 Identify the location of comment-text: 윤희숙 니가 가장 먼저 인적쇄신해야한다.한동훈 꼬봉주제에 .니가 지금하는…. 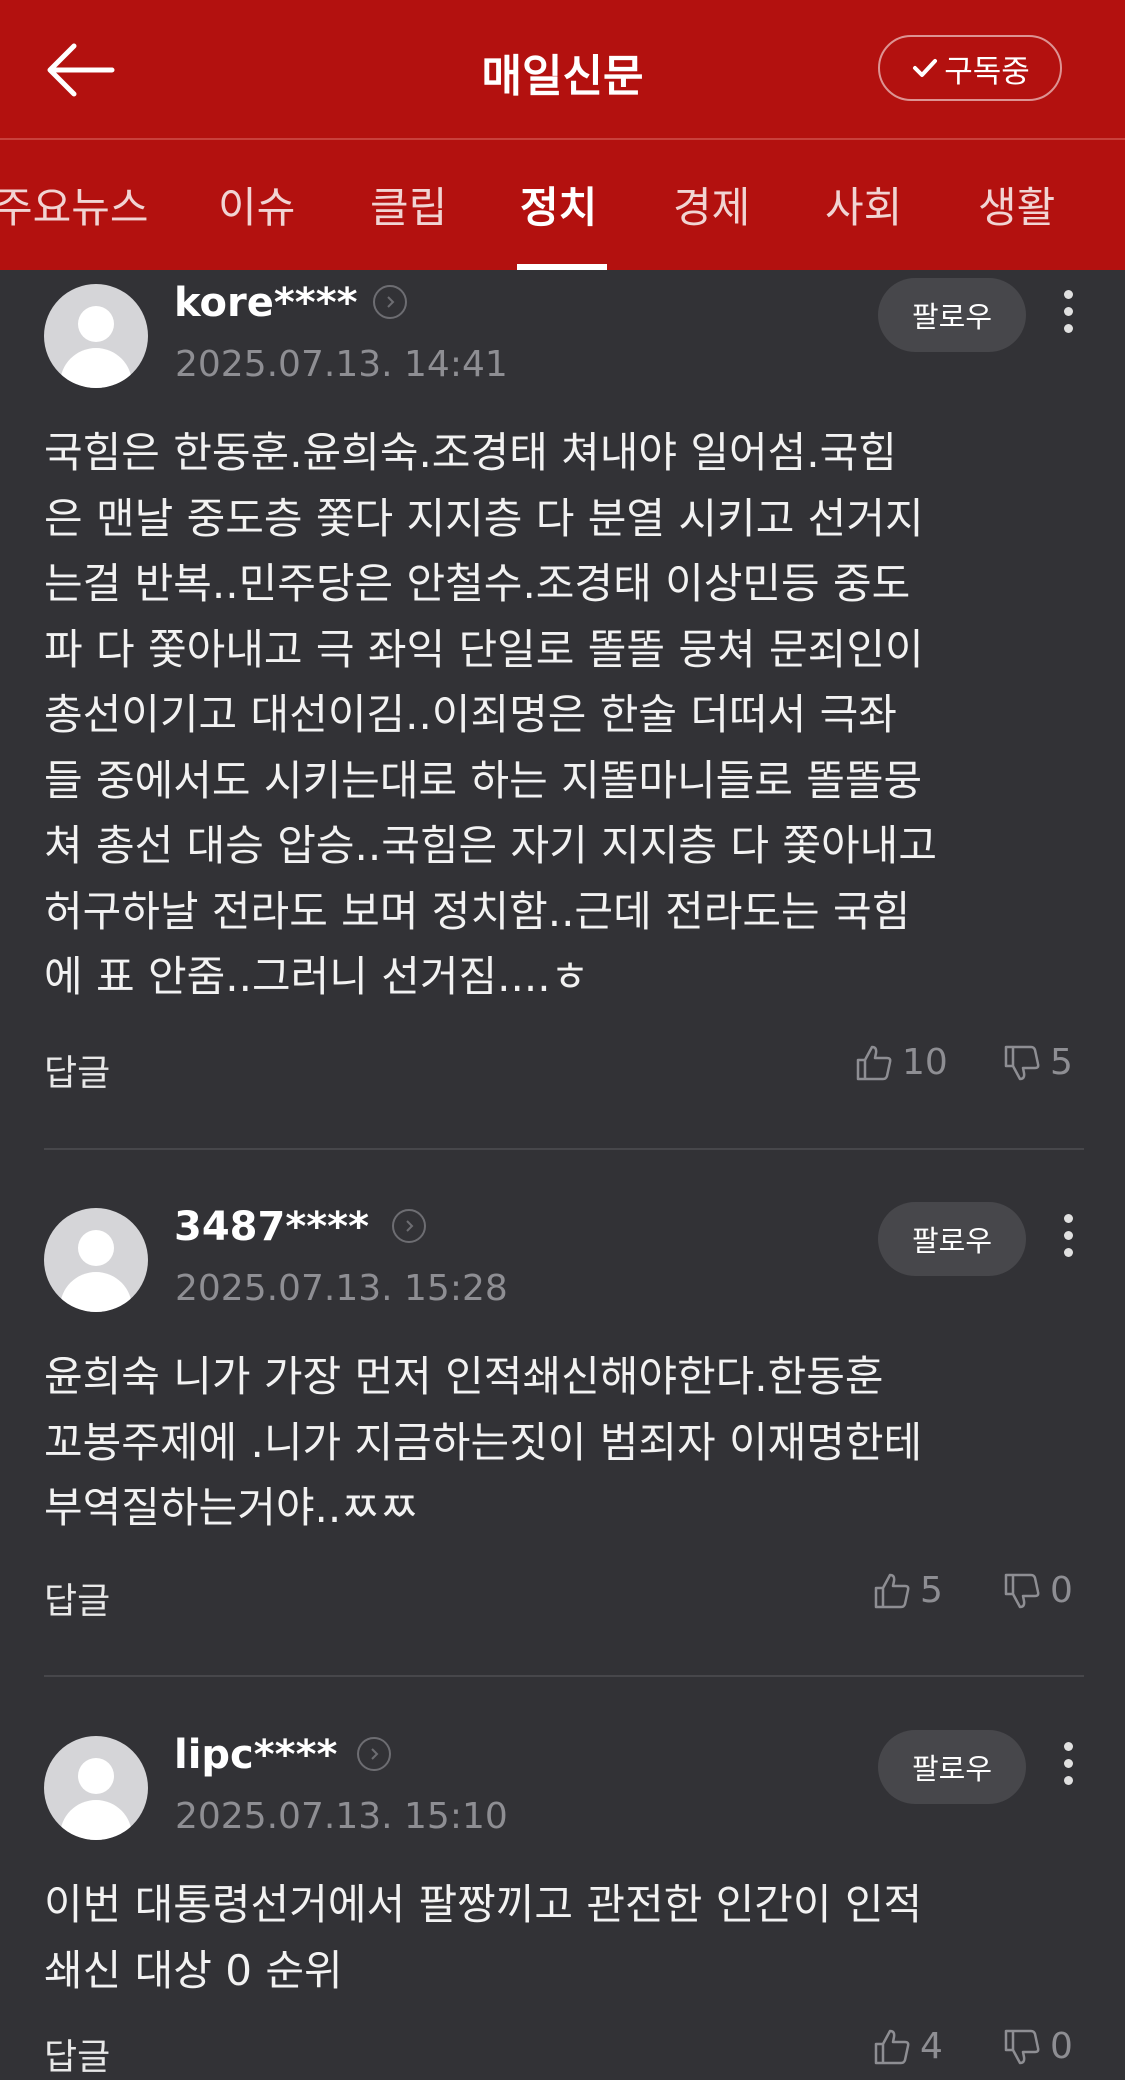
(483, 1442).